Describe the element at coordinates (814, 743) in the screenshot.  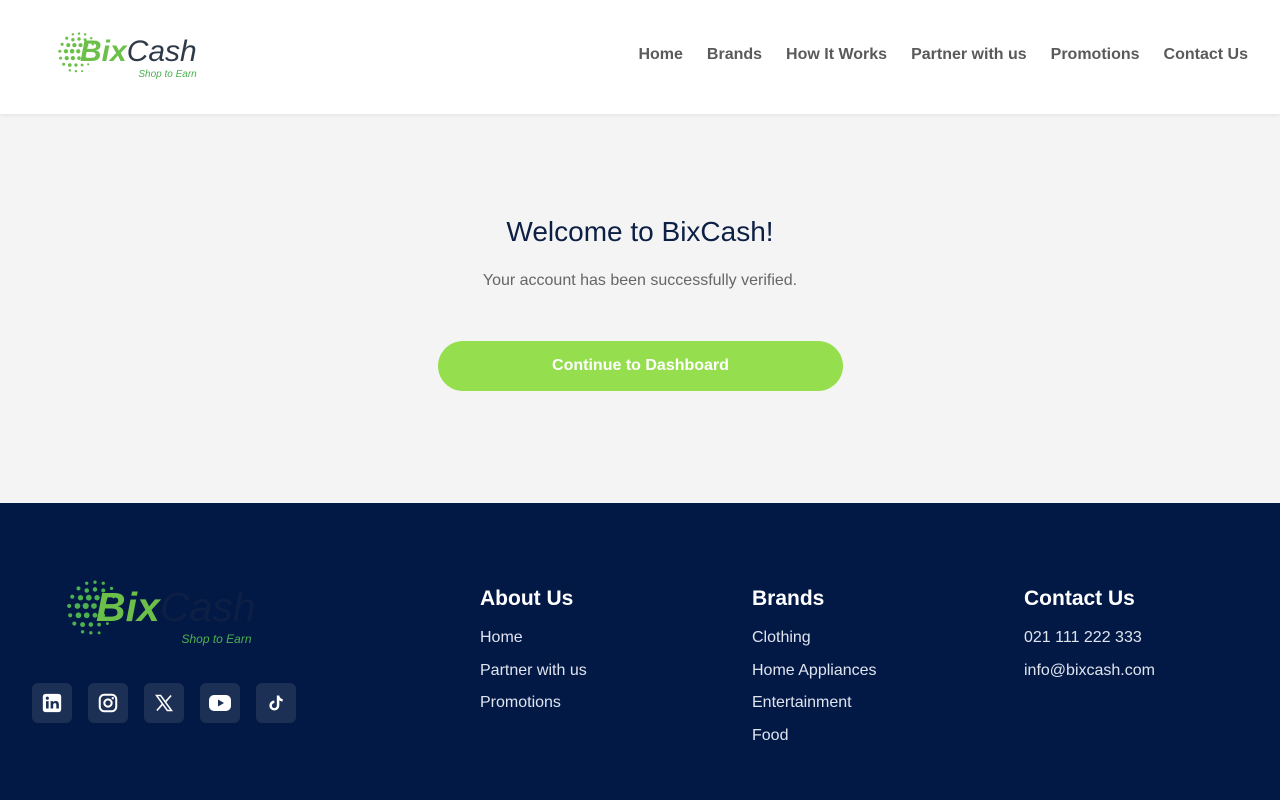
I see `footer-link-food: Food` at that location.